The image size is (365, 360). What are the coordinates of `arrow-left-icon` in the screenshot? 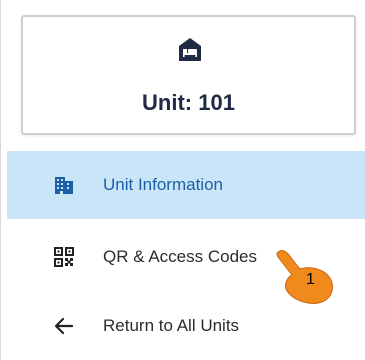 It's located at (64, 326).